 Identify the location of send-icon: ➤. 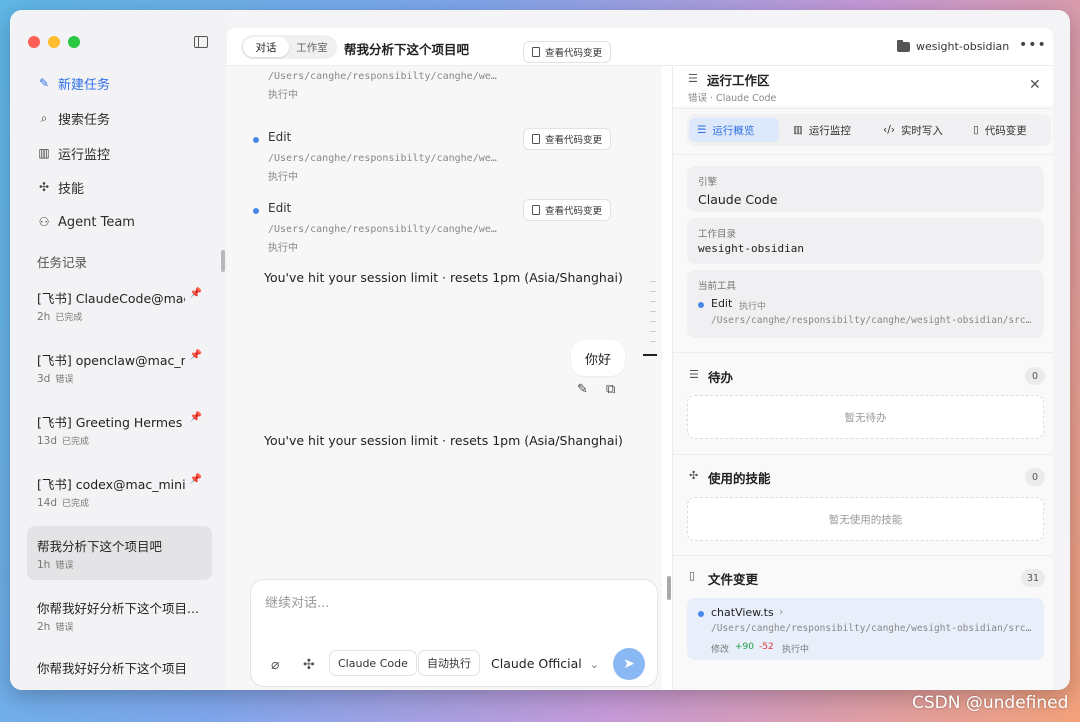
(629, 664).